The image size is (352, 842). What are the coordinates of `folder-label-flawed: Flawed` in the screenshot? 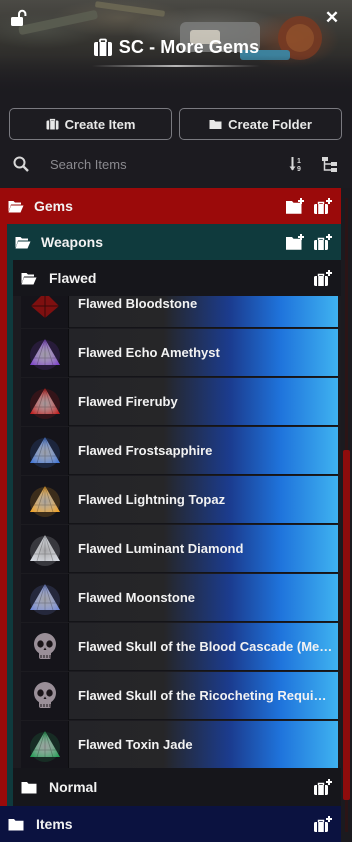 It's located at (73, 278).